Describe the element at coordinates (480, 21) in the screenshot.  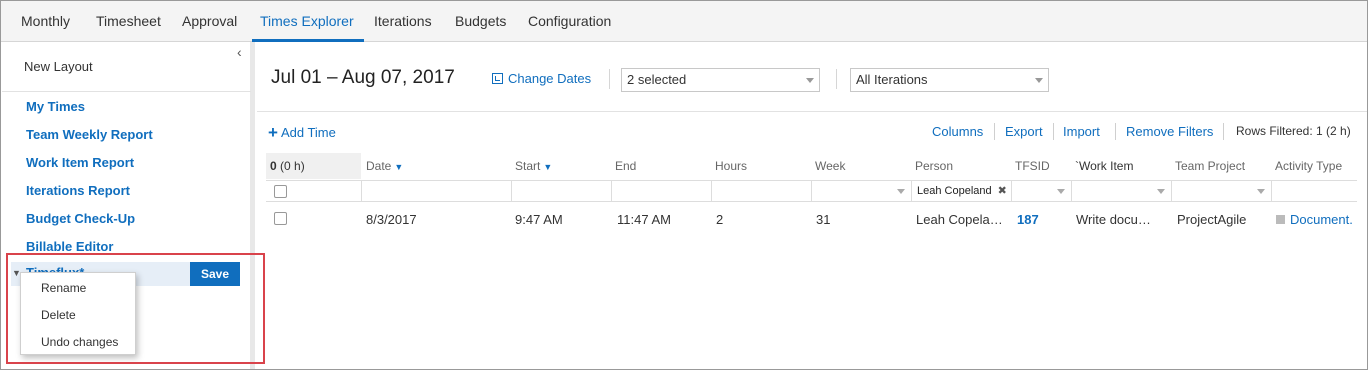
I see `tab-budgets: Budgets` at that location.